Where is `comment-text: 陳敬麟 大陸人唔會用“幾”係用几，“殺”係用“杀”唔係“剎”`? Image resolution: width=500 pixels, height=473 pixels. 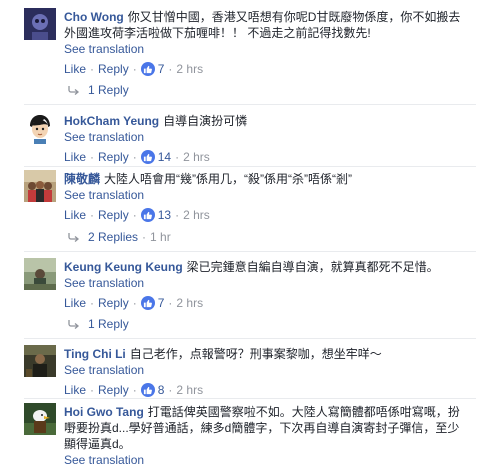
comment-text: 陳敬麟 大陸人唔會用“幾”係用几，“殺”係用“杀”唔係“剎” is located at coordinates (270, 179).